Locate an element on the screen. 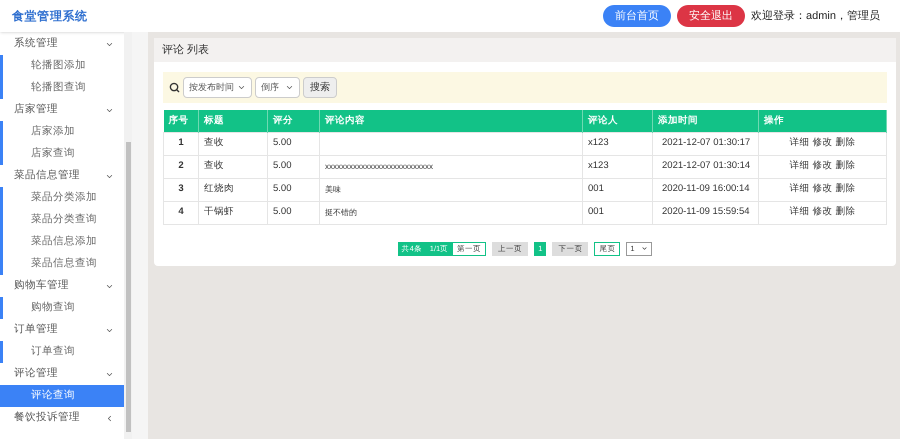  welcome-text: 欢迎登录：admin，管理员 is located at coordinates (815, 16).